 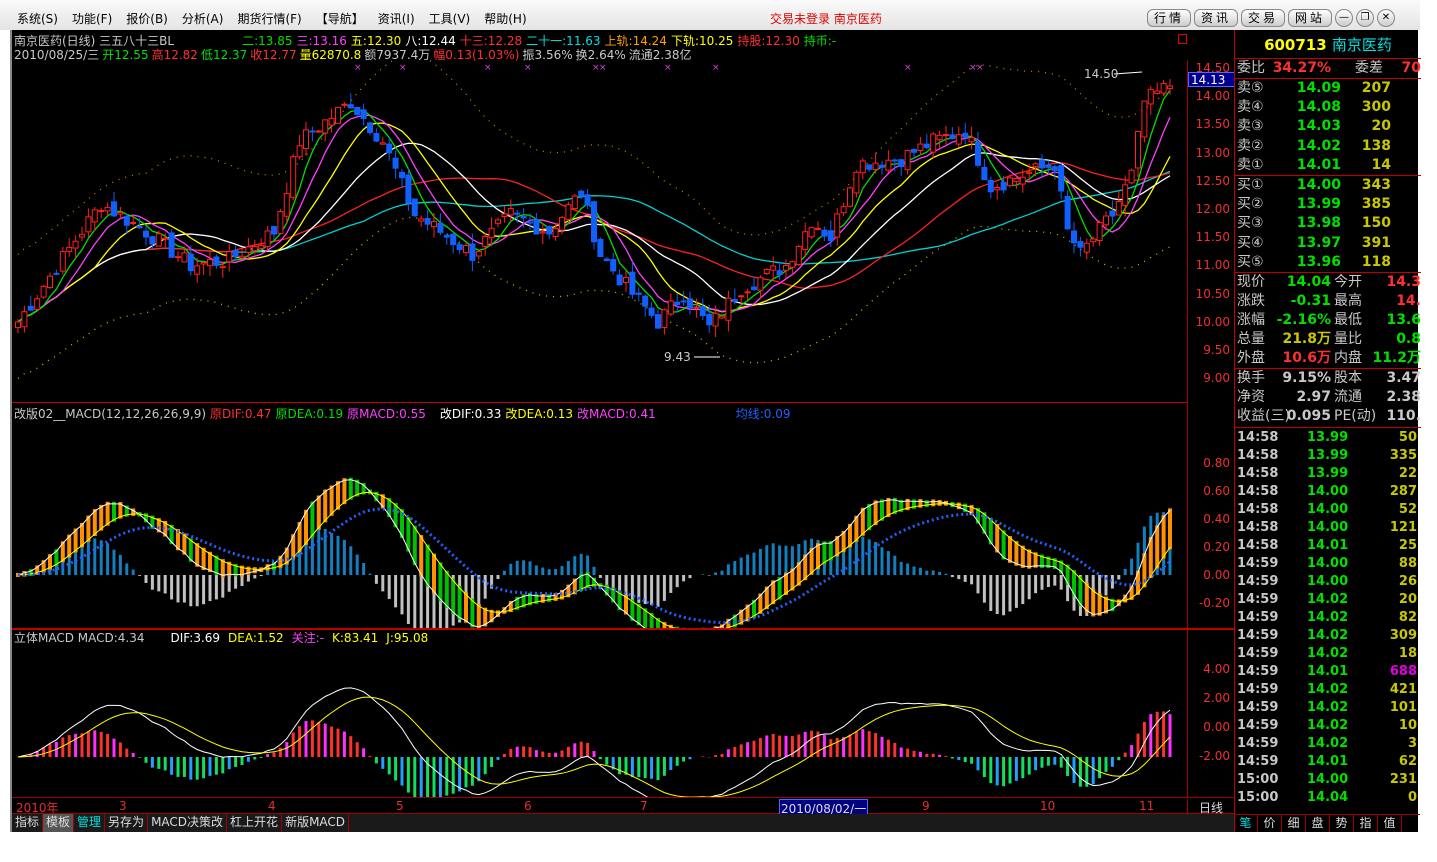 What do you see at coordinates (1327, 455) in the screenshot?
I see `tick-row: 14:58 13.99 335` at bounding box center [1327, 455].